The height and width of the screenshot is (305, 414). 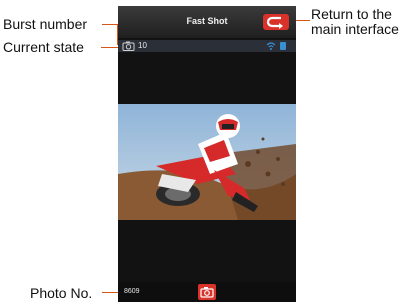 I want to click on status-bar: 10, so click(x=207, y=46).